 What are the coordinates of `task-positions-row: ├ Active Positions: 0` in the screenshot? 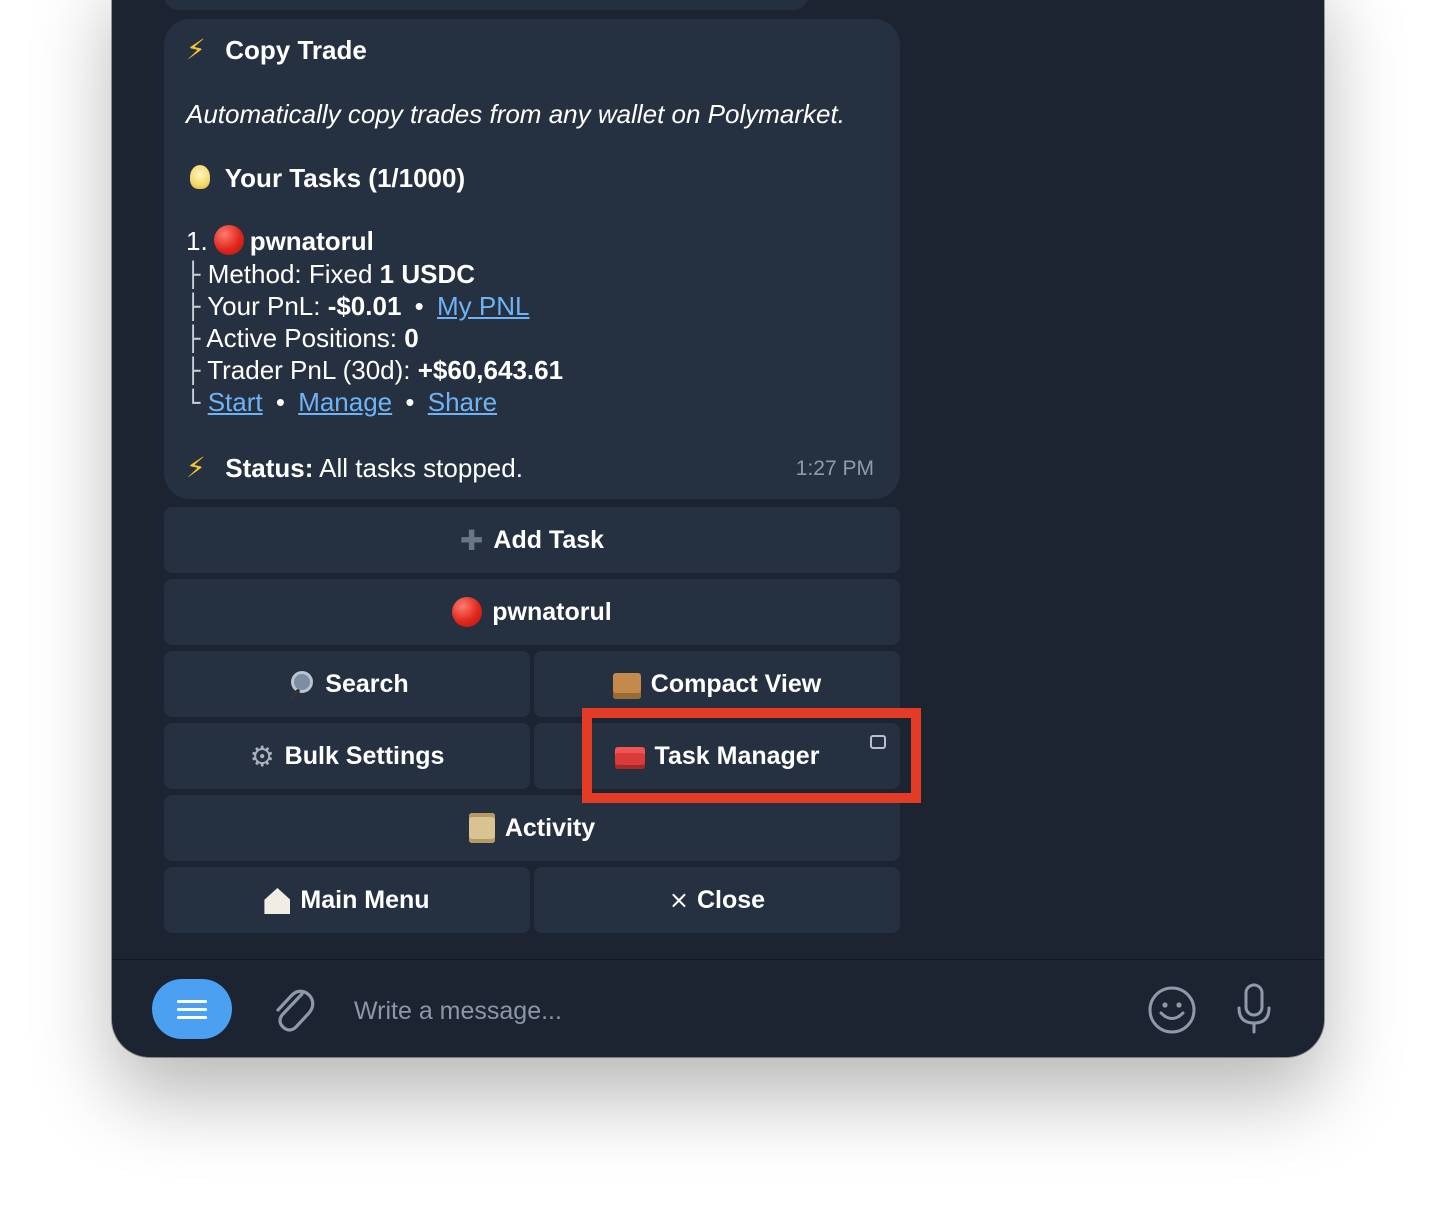 It's located at (302, 338).